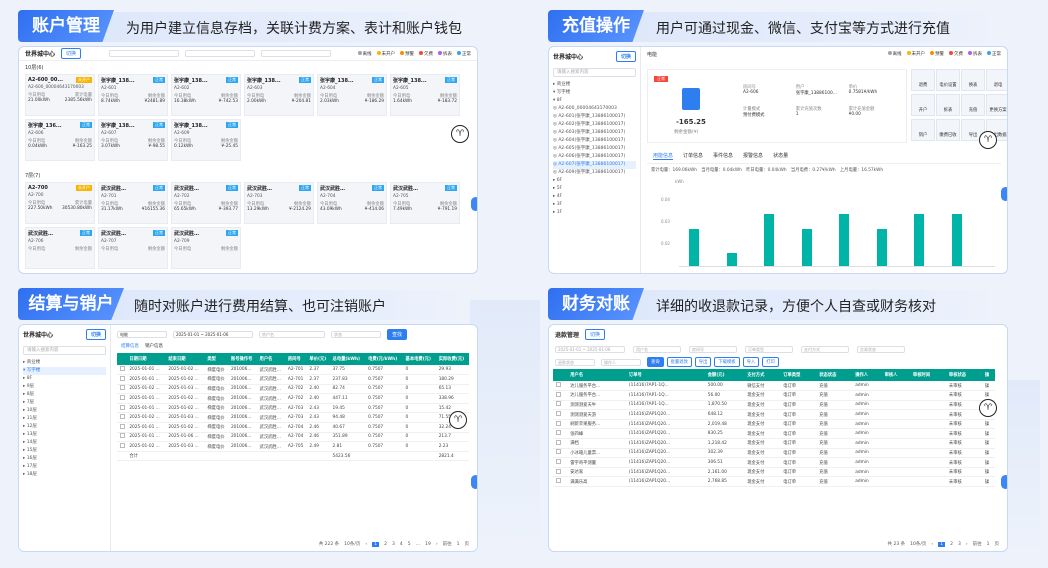 This screenshot has height=568, width=1048. I want to click on operator-select: 操作人, so click(621, 362).